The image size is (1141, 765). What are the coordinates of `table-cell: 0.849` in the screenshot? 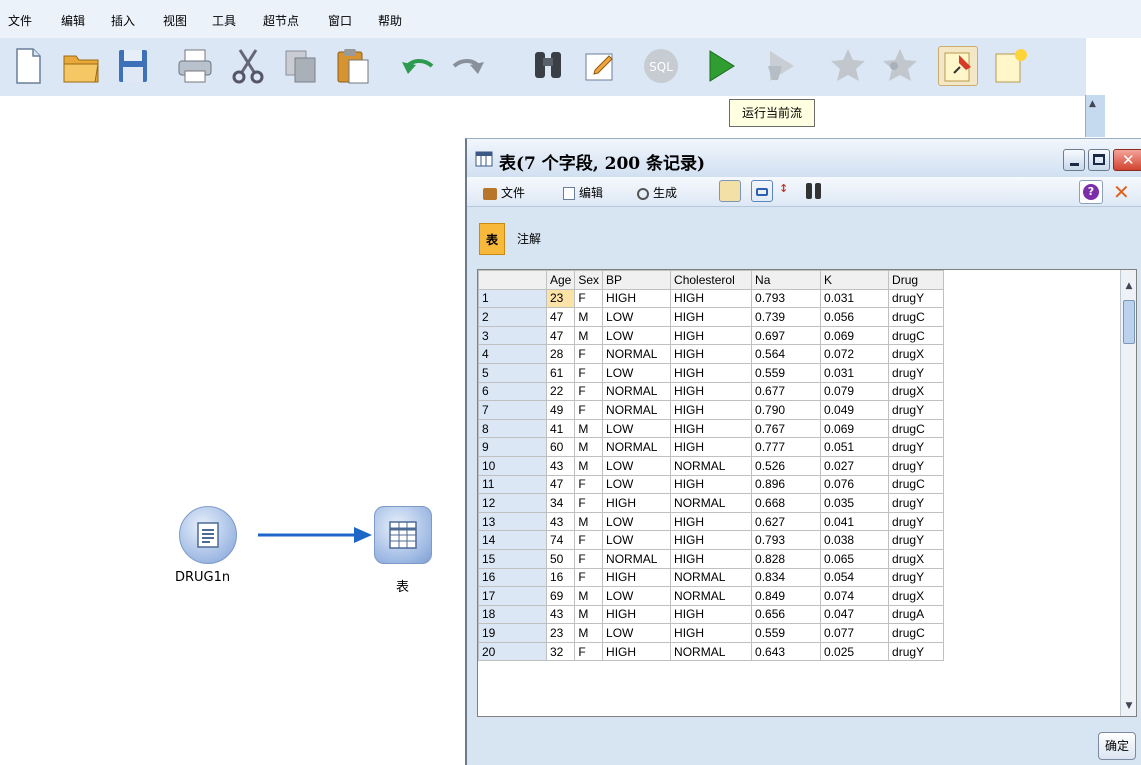 It's located at (786, 596).